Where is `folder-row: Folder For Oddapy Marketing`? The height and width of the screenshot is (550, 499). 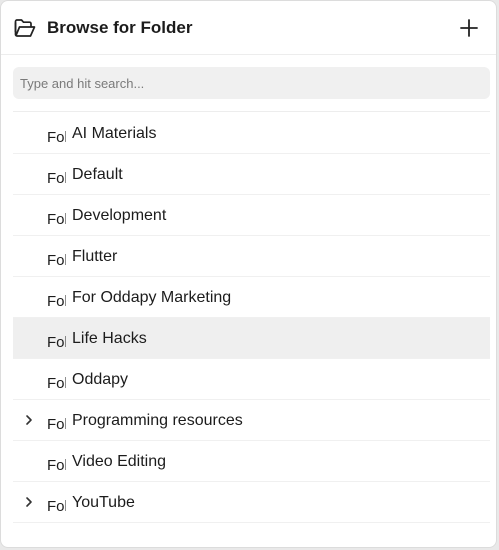 folder-row: Folder For Oddapy Marketing is located at coordinates (251, 297).